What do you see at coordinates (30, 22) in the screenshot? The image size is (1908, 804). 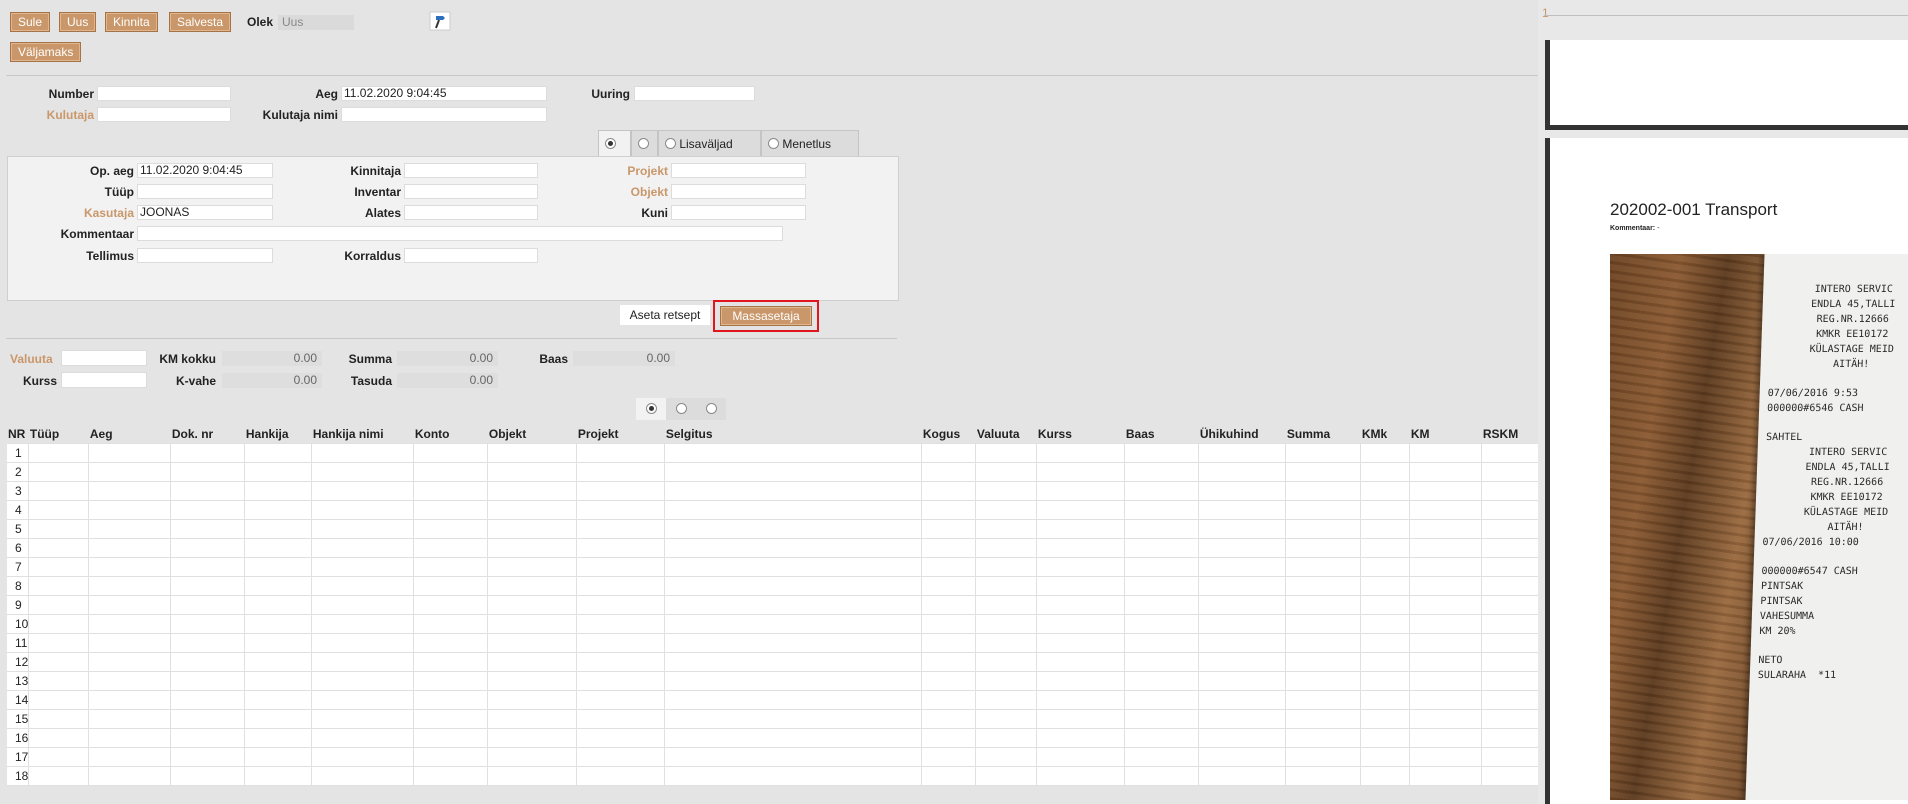 I see `close-button: Sule` at bounding box center [30, 22].